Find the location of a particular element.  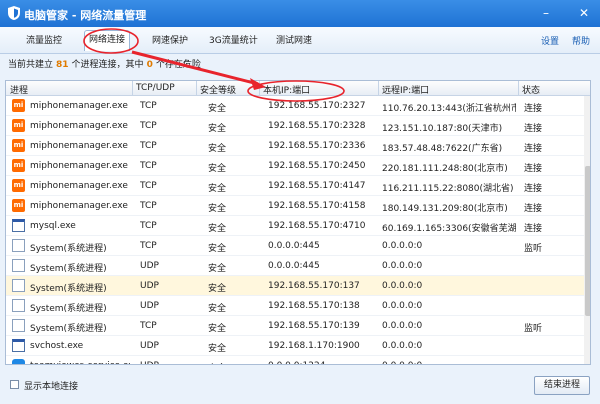

cell-local-address: 192.168.55.170:2450 is located at coordinates (317, 166).